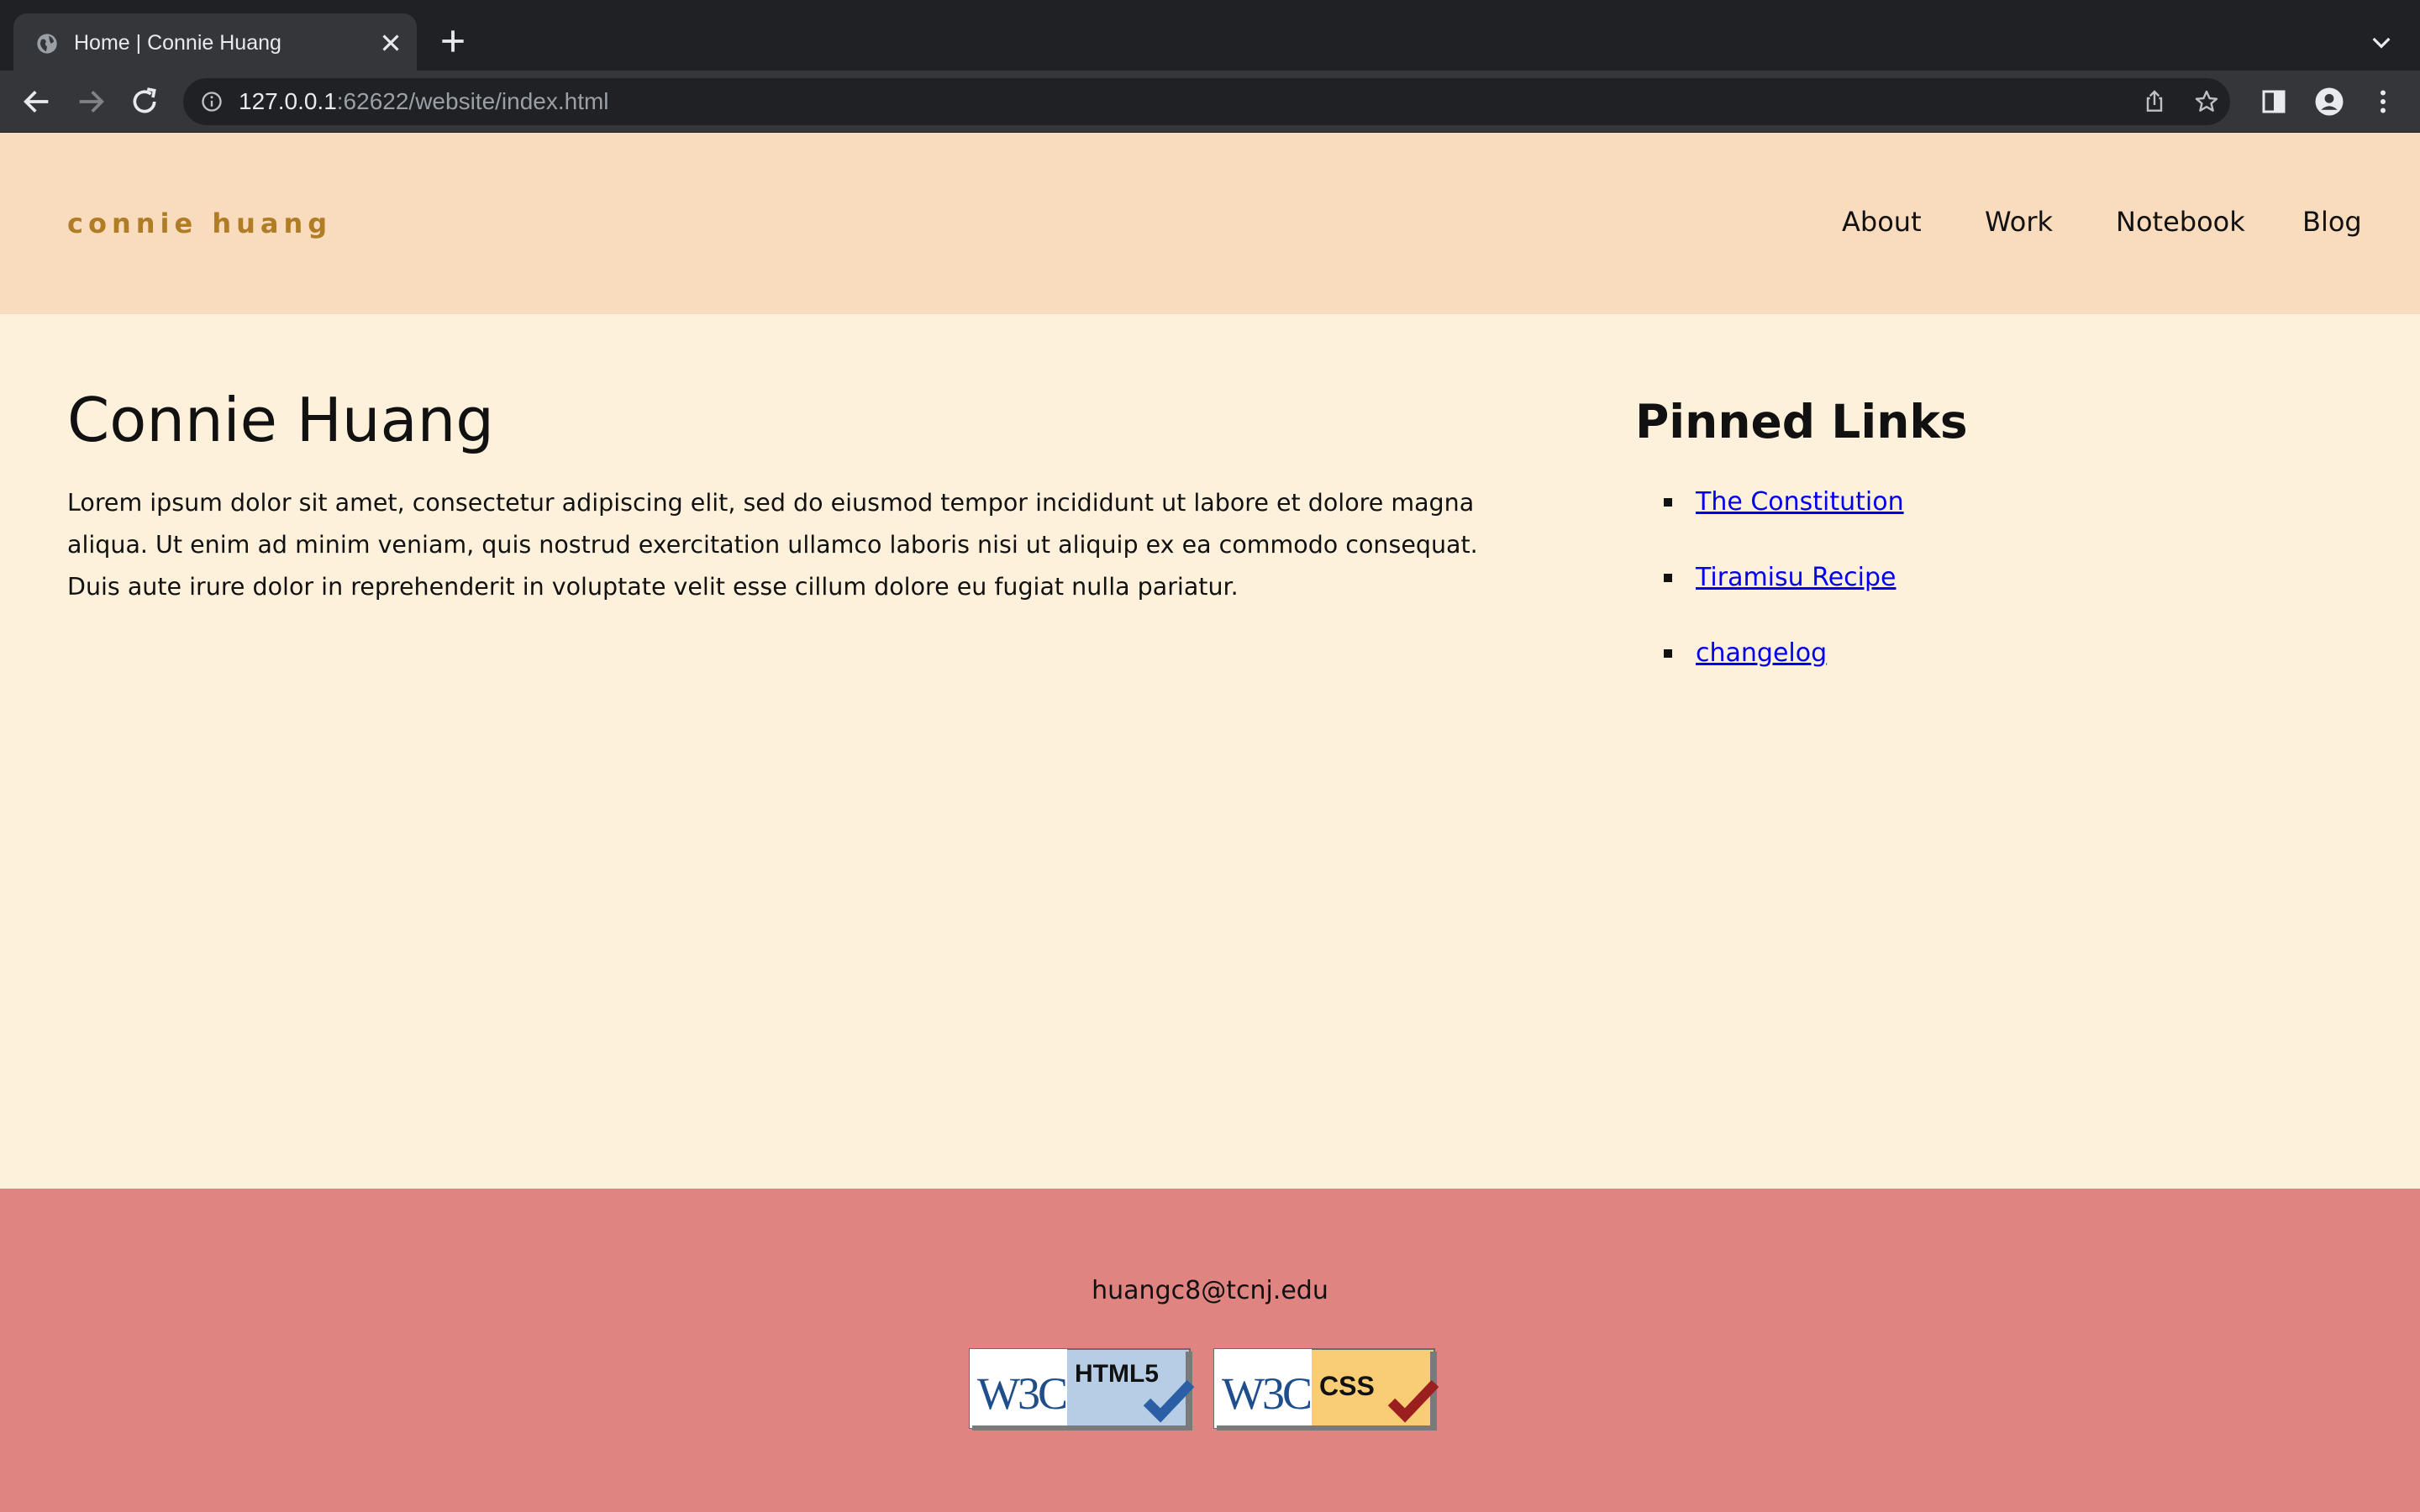 The image size is (2420, 1512). I want to click on w3c-css-valid-badge: W3C CSS, so click(1326, 1390).